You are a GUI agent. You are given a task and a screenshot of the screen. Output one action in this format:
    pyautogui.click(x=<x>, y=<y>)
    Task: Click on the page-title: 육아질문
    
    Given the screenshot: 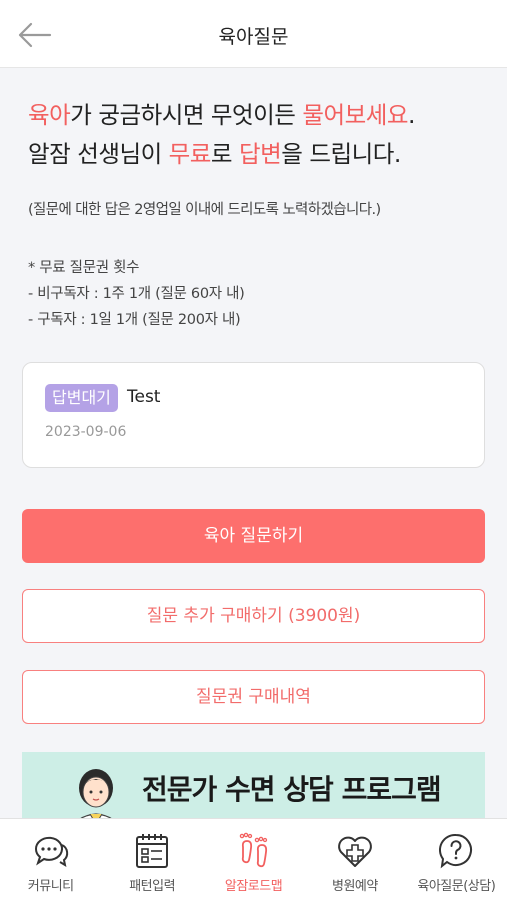 What is the action you would take?
    pyautogui.click(x=253, y=37)
    